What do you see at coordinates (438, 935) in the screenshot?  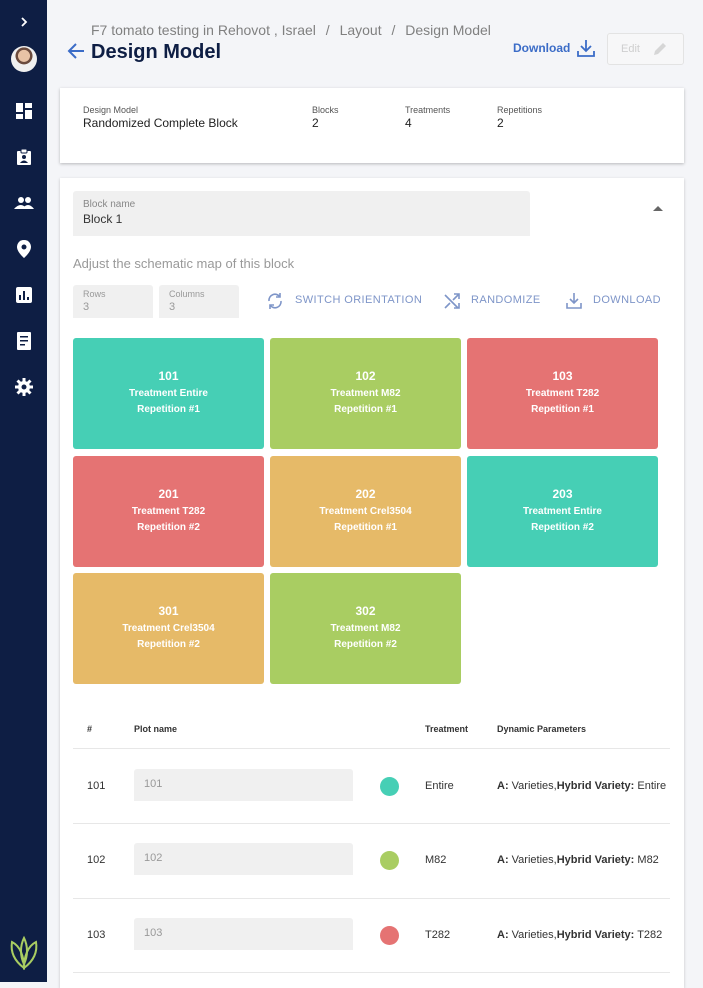 I see `row-treatment: T282` at bounding box center [438, 935].